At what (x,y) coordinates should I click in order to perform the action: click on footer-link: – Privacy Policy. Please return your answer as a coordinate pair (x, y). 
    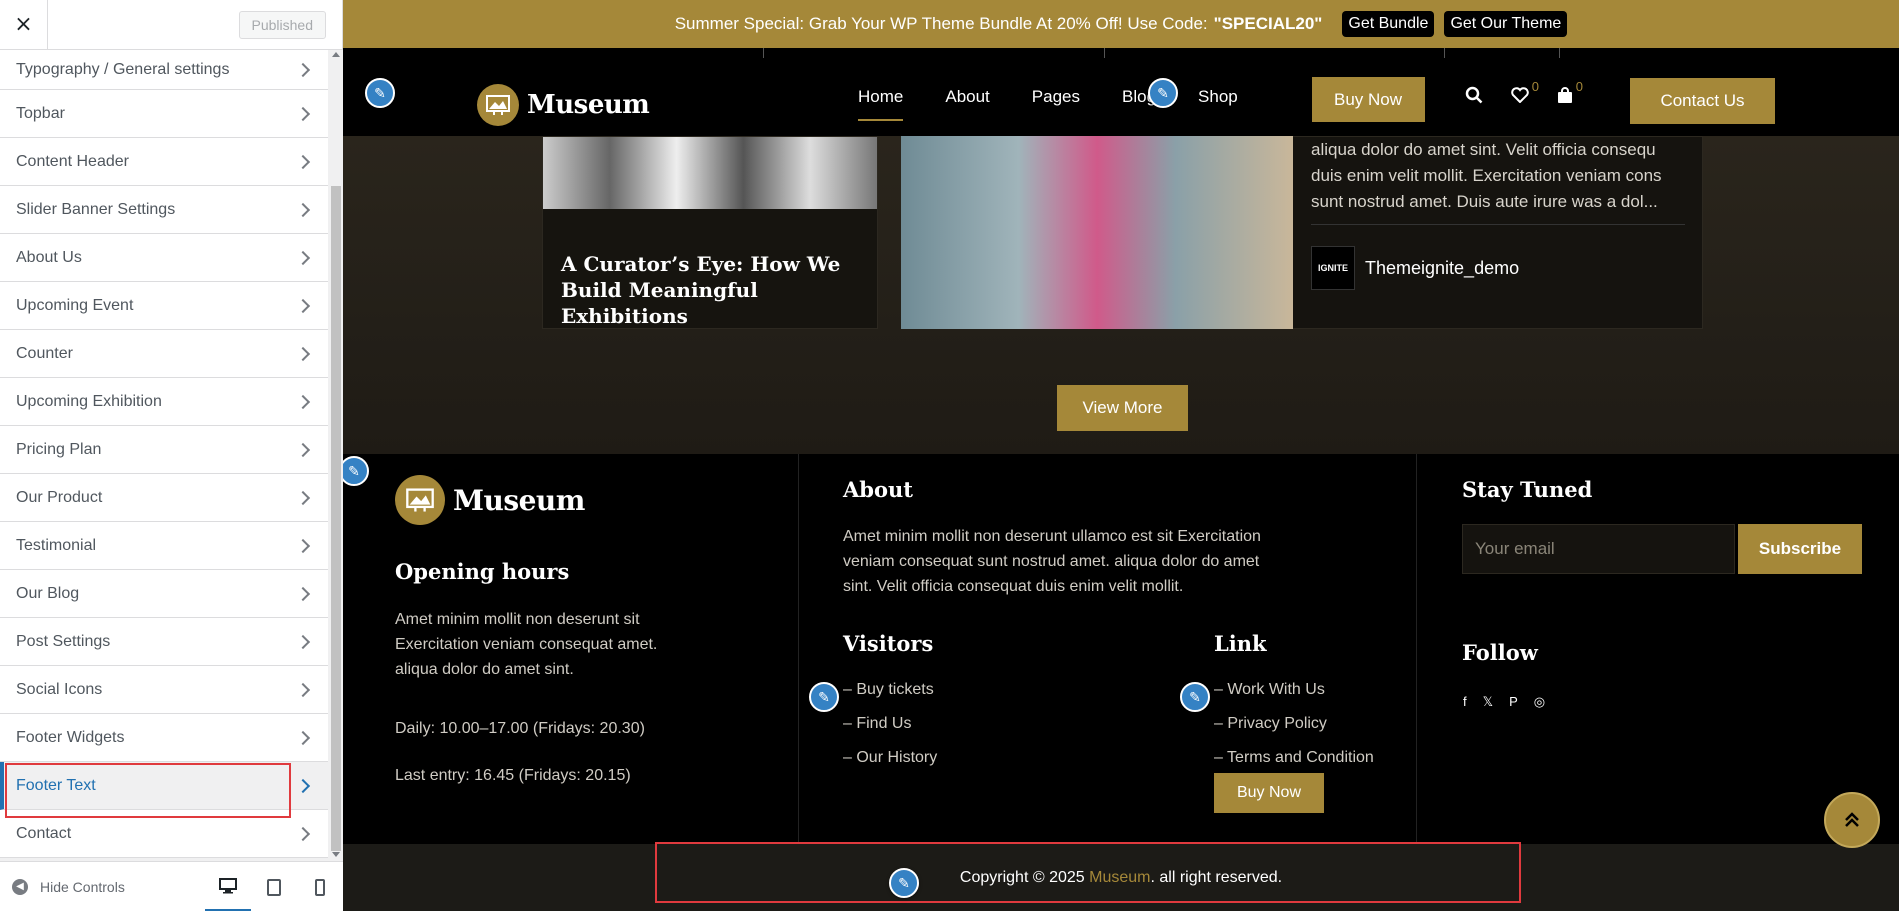
    Looking at the image, I should click on (1270, 724).